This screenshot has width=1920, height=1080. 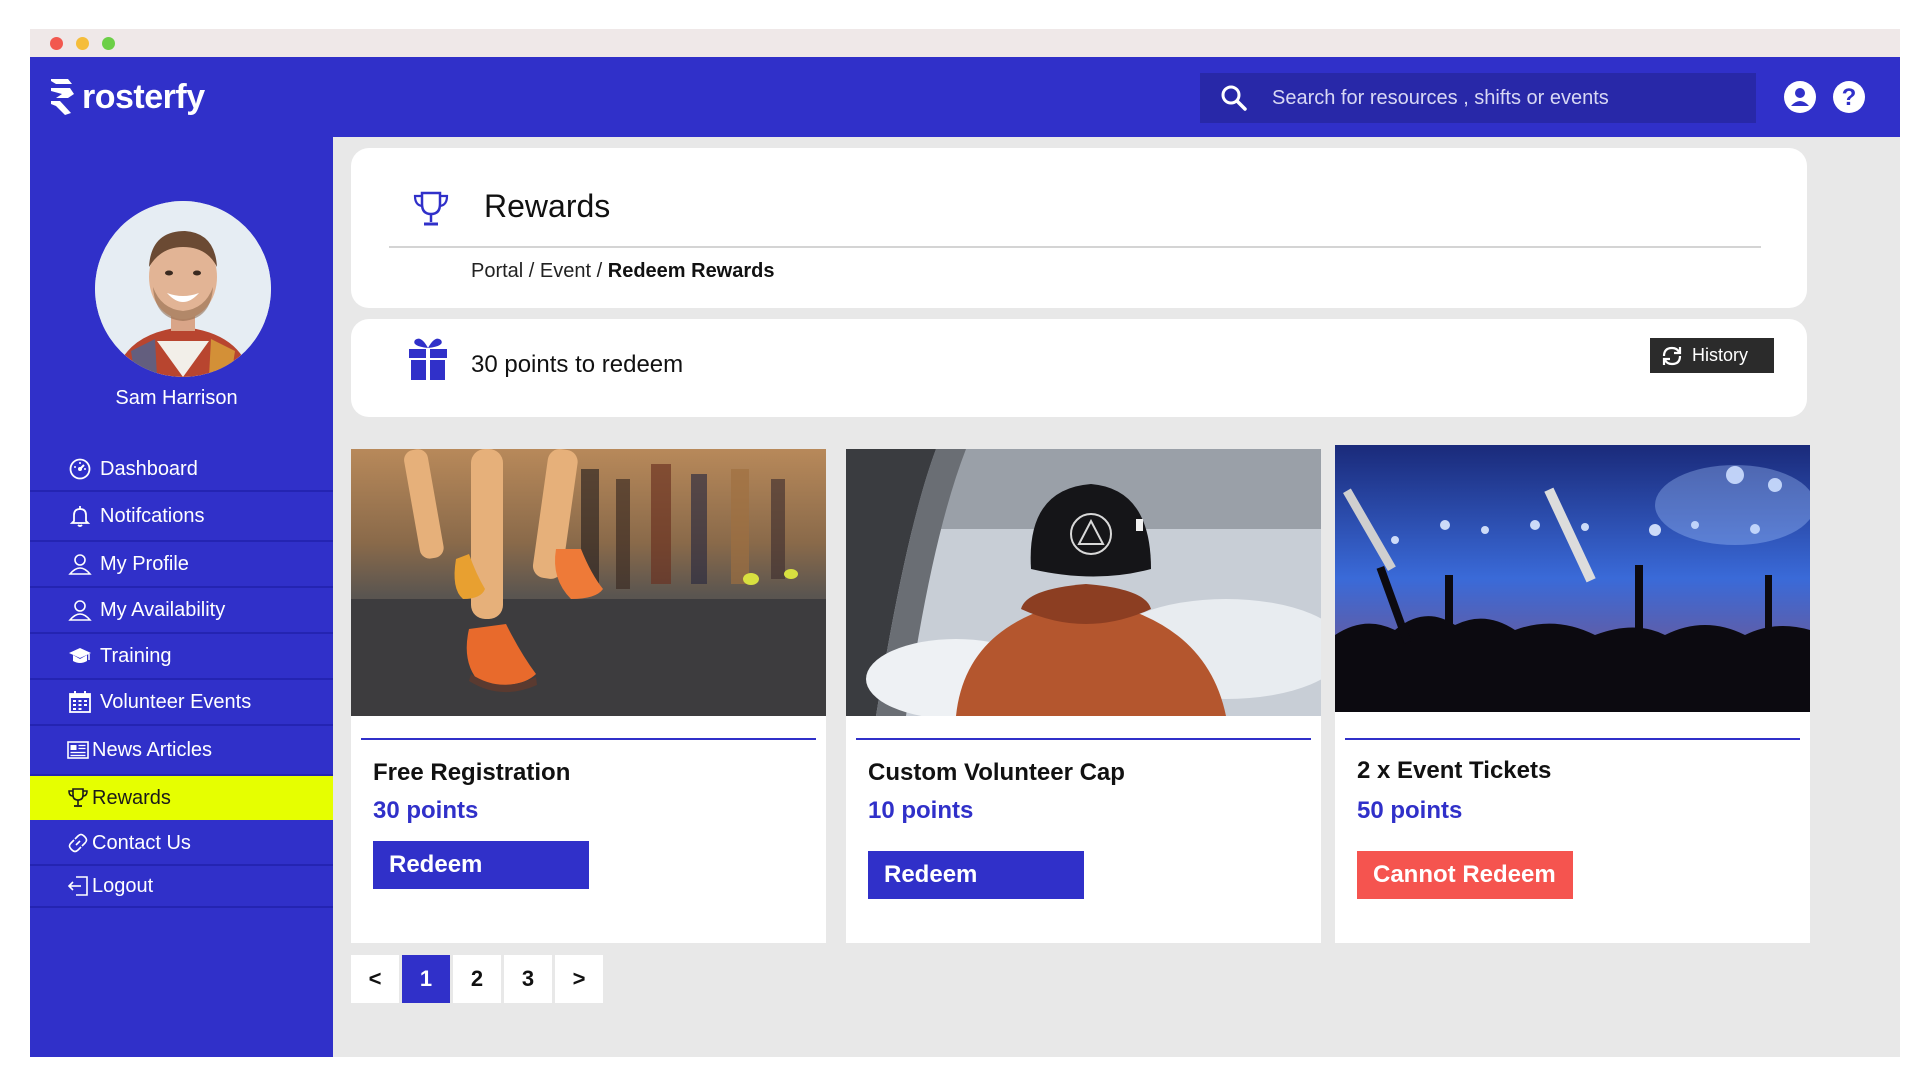 I want to click on sidebar-item-my-profile: My Profile, so click(x=181, y=565).